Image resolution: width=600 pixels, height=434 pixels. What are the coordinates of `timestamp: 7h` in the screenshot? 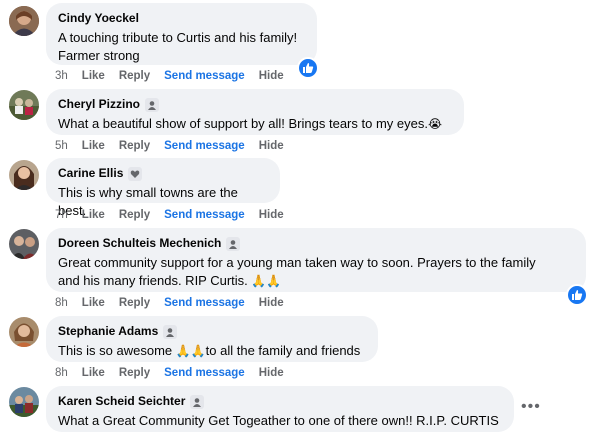 It's located at (61, 215).